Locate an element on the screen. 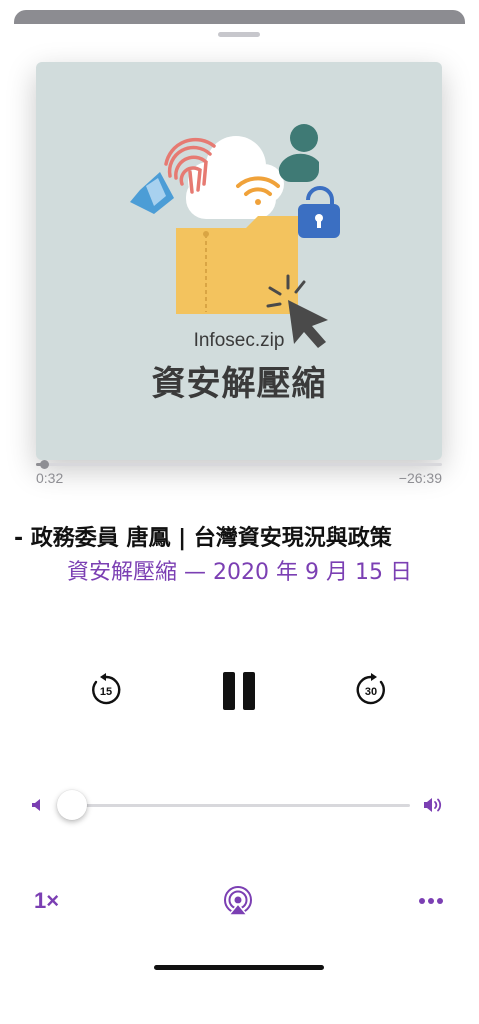 The width and height of the screenshot is (479, 1024). volume-control is located at coordinates (239, 805).